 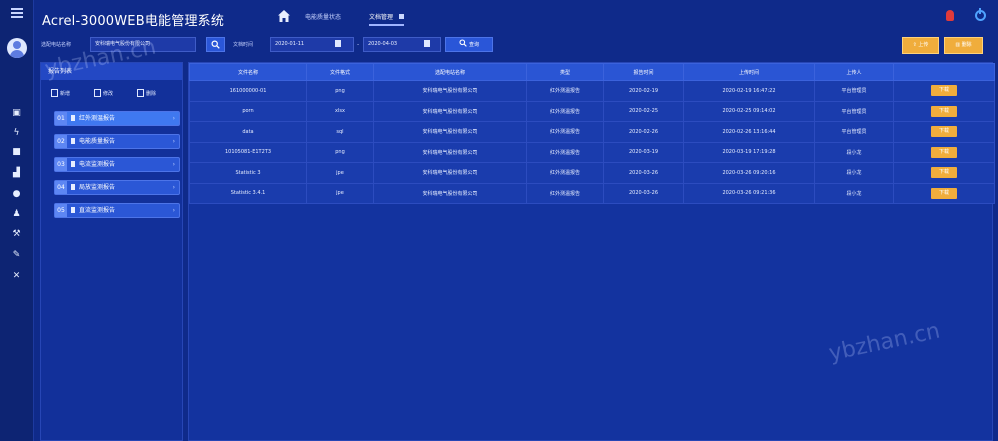 What do you see at coordinates (565, 72) in the screenshot?
I see `column-header: 类型` at bounding box center [565, 72].